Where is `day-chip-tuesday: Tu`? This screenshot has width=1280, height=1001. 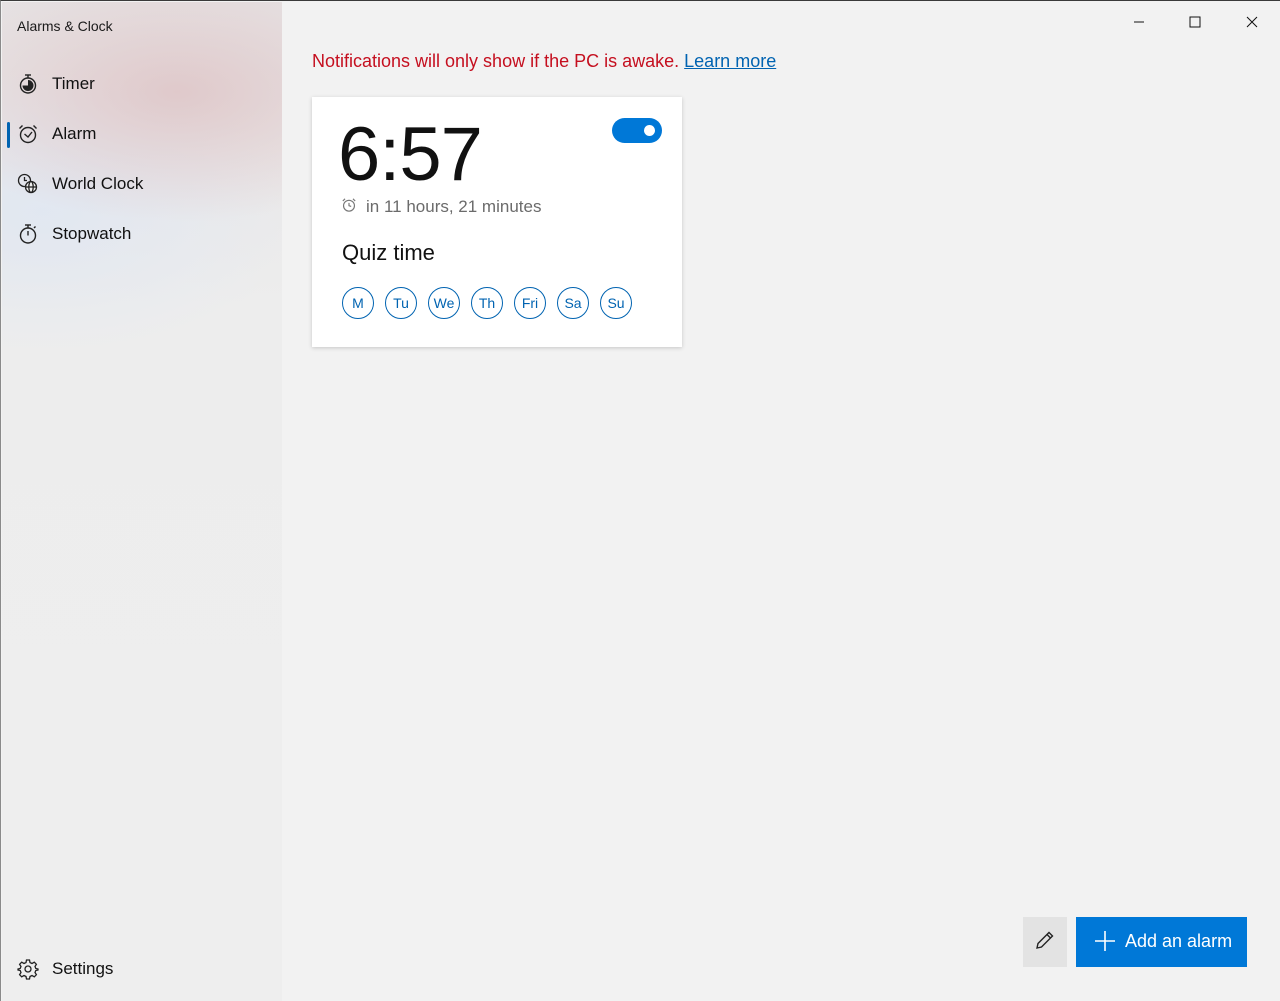
day-chip-tuesday: Tu is located at coordinates (401, 303).